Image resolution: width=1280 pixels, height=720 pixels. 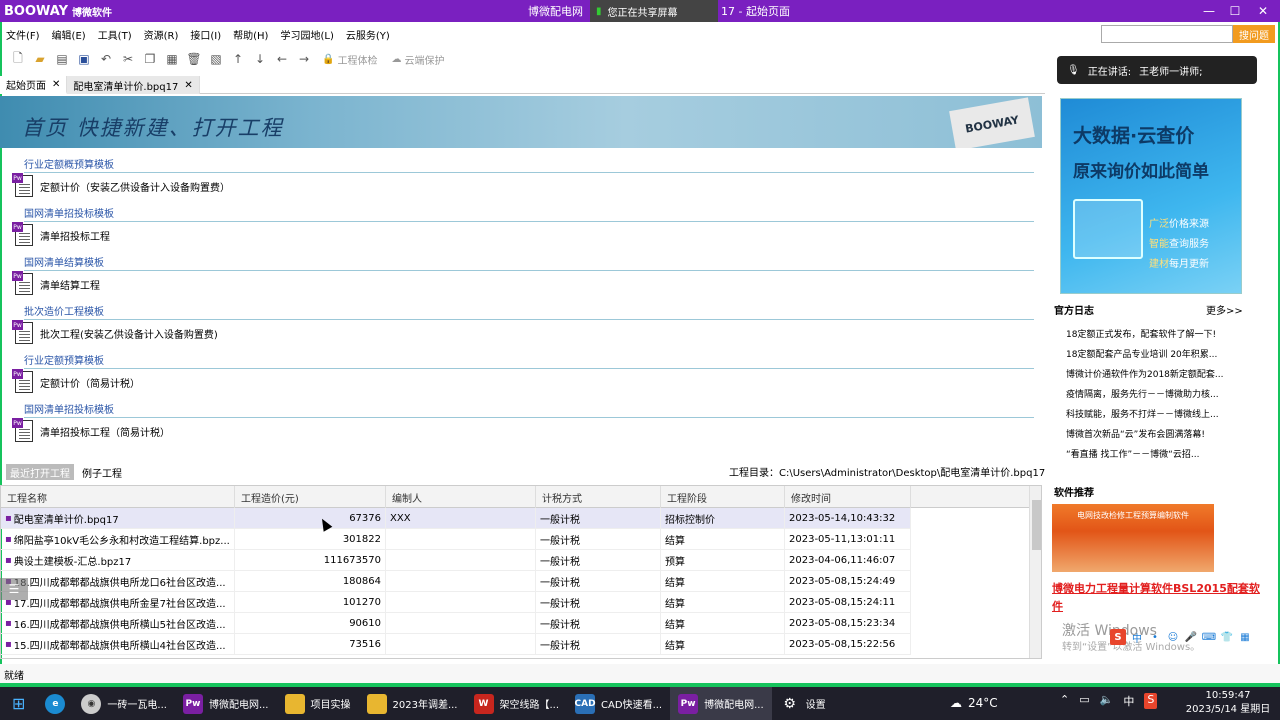 What do you see at coordinates (598, 497) in the screenshot?
I see `column-header: 计税方式` at bounding box center [598, 497].